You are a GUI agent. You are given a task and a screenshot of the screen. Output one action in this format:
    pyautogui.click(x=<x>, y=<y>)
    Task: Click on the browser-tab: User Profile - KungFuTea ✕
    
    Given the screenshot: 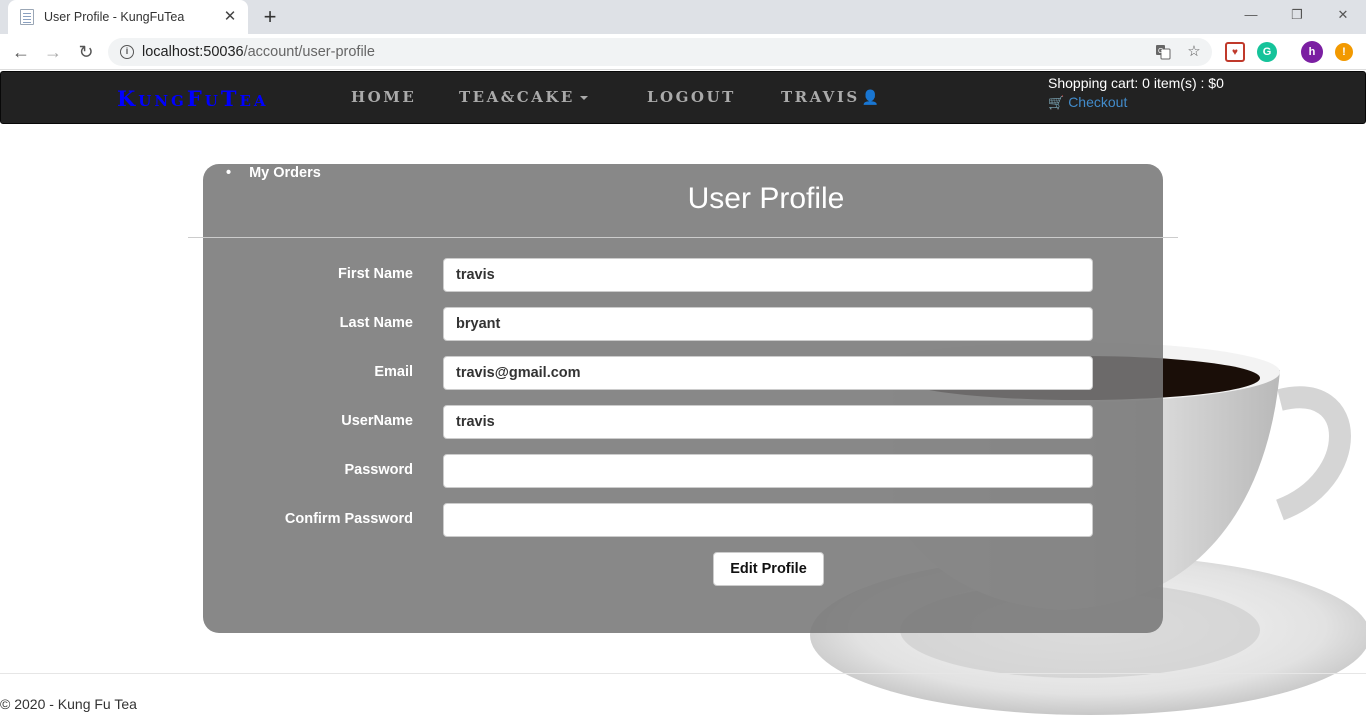 What is the action you would take?
    pyautogui.click(x=128, y=17)
    